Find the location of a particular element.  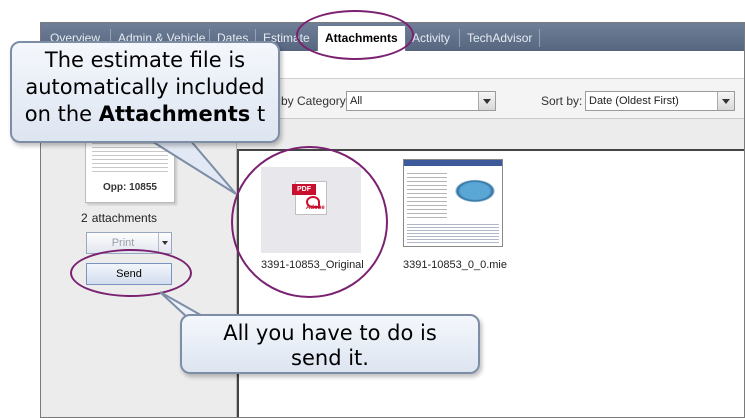

sort-select-value: Date (Oldest First) is located at coordinates (634, 101).